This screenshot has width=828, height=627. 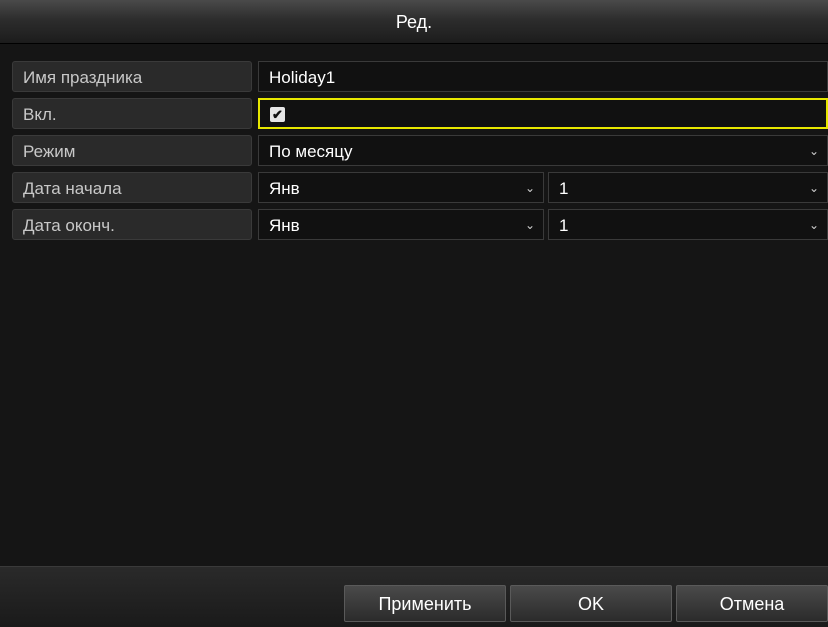 I want to click on row-holiday-name: Имя праздника Holiday1, so click(x=420, y=76).